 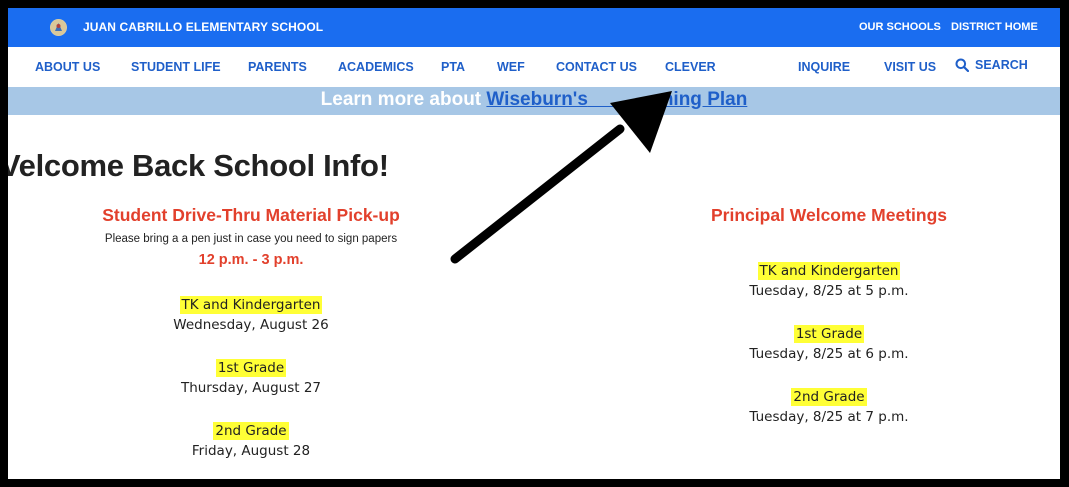 I want to click on nav-pta: PTA, so click(x=453, y=67).